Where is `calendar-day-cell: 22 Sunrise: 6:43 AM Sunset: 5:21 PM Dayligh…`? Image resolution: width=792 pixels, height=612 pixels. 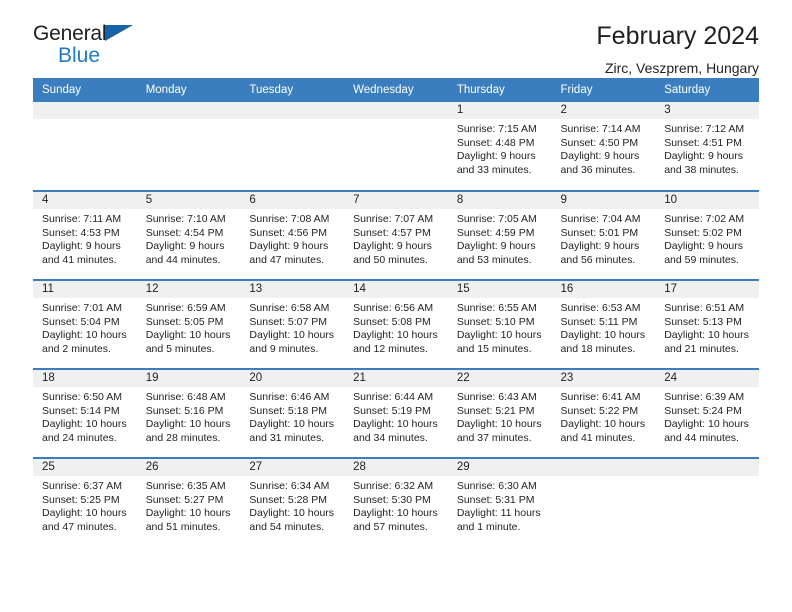 calendar-day-cell: 22 Sunrise: 6:43 AM Sunset: 5:21 PM Dayligh… is located at coordinates (499, 413).